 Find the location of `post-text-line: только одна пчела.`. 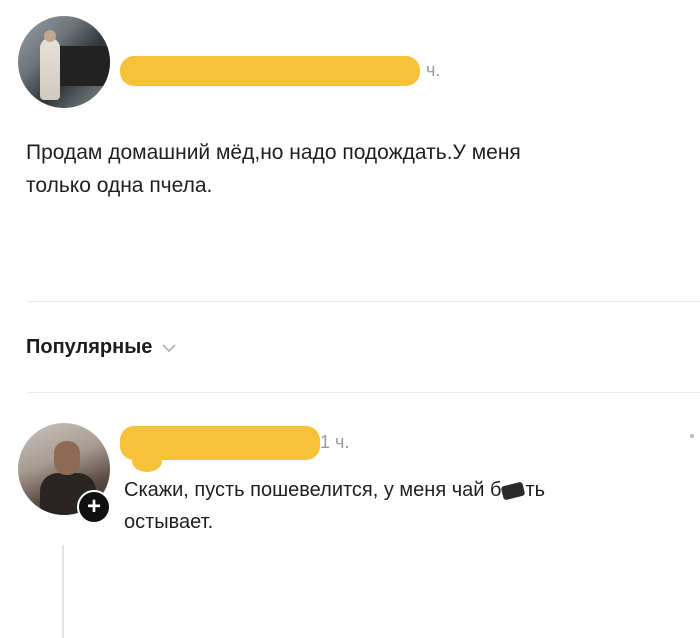

post-text-line: только одна пчела. is located at coordinates (119, 185).